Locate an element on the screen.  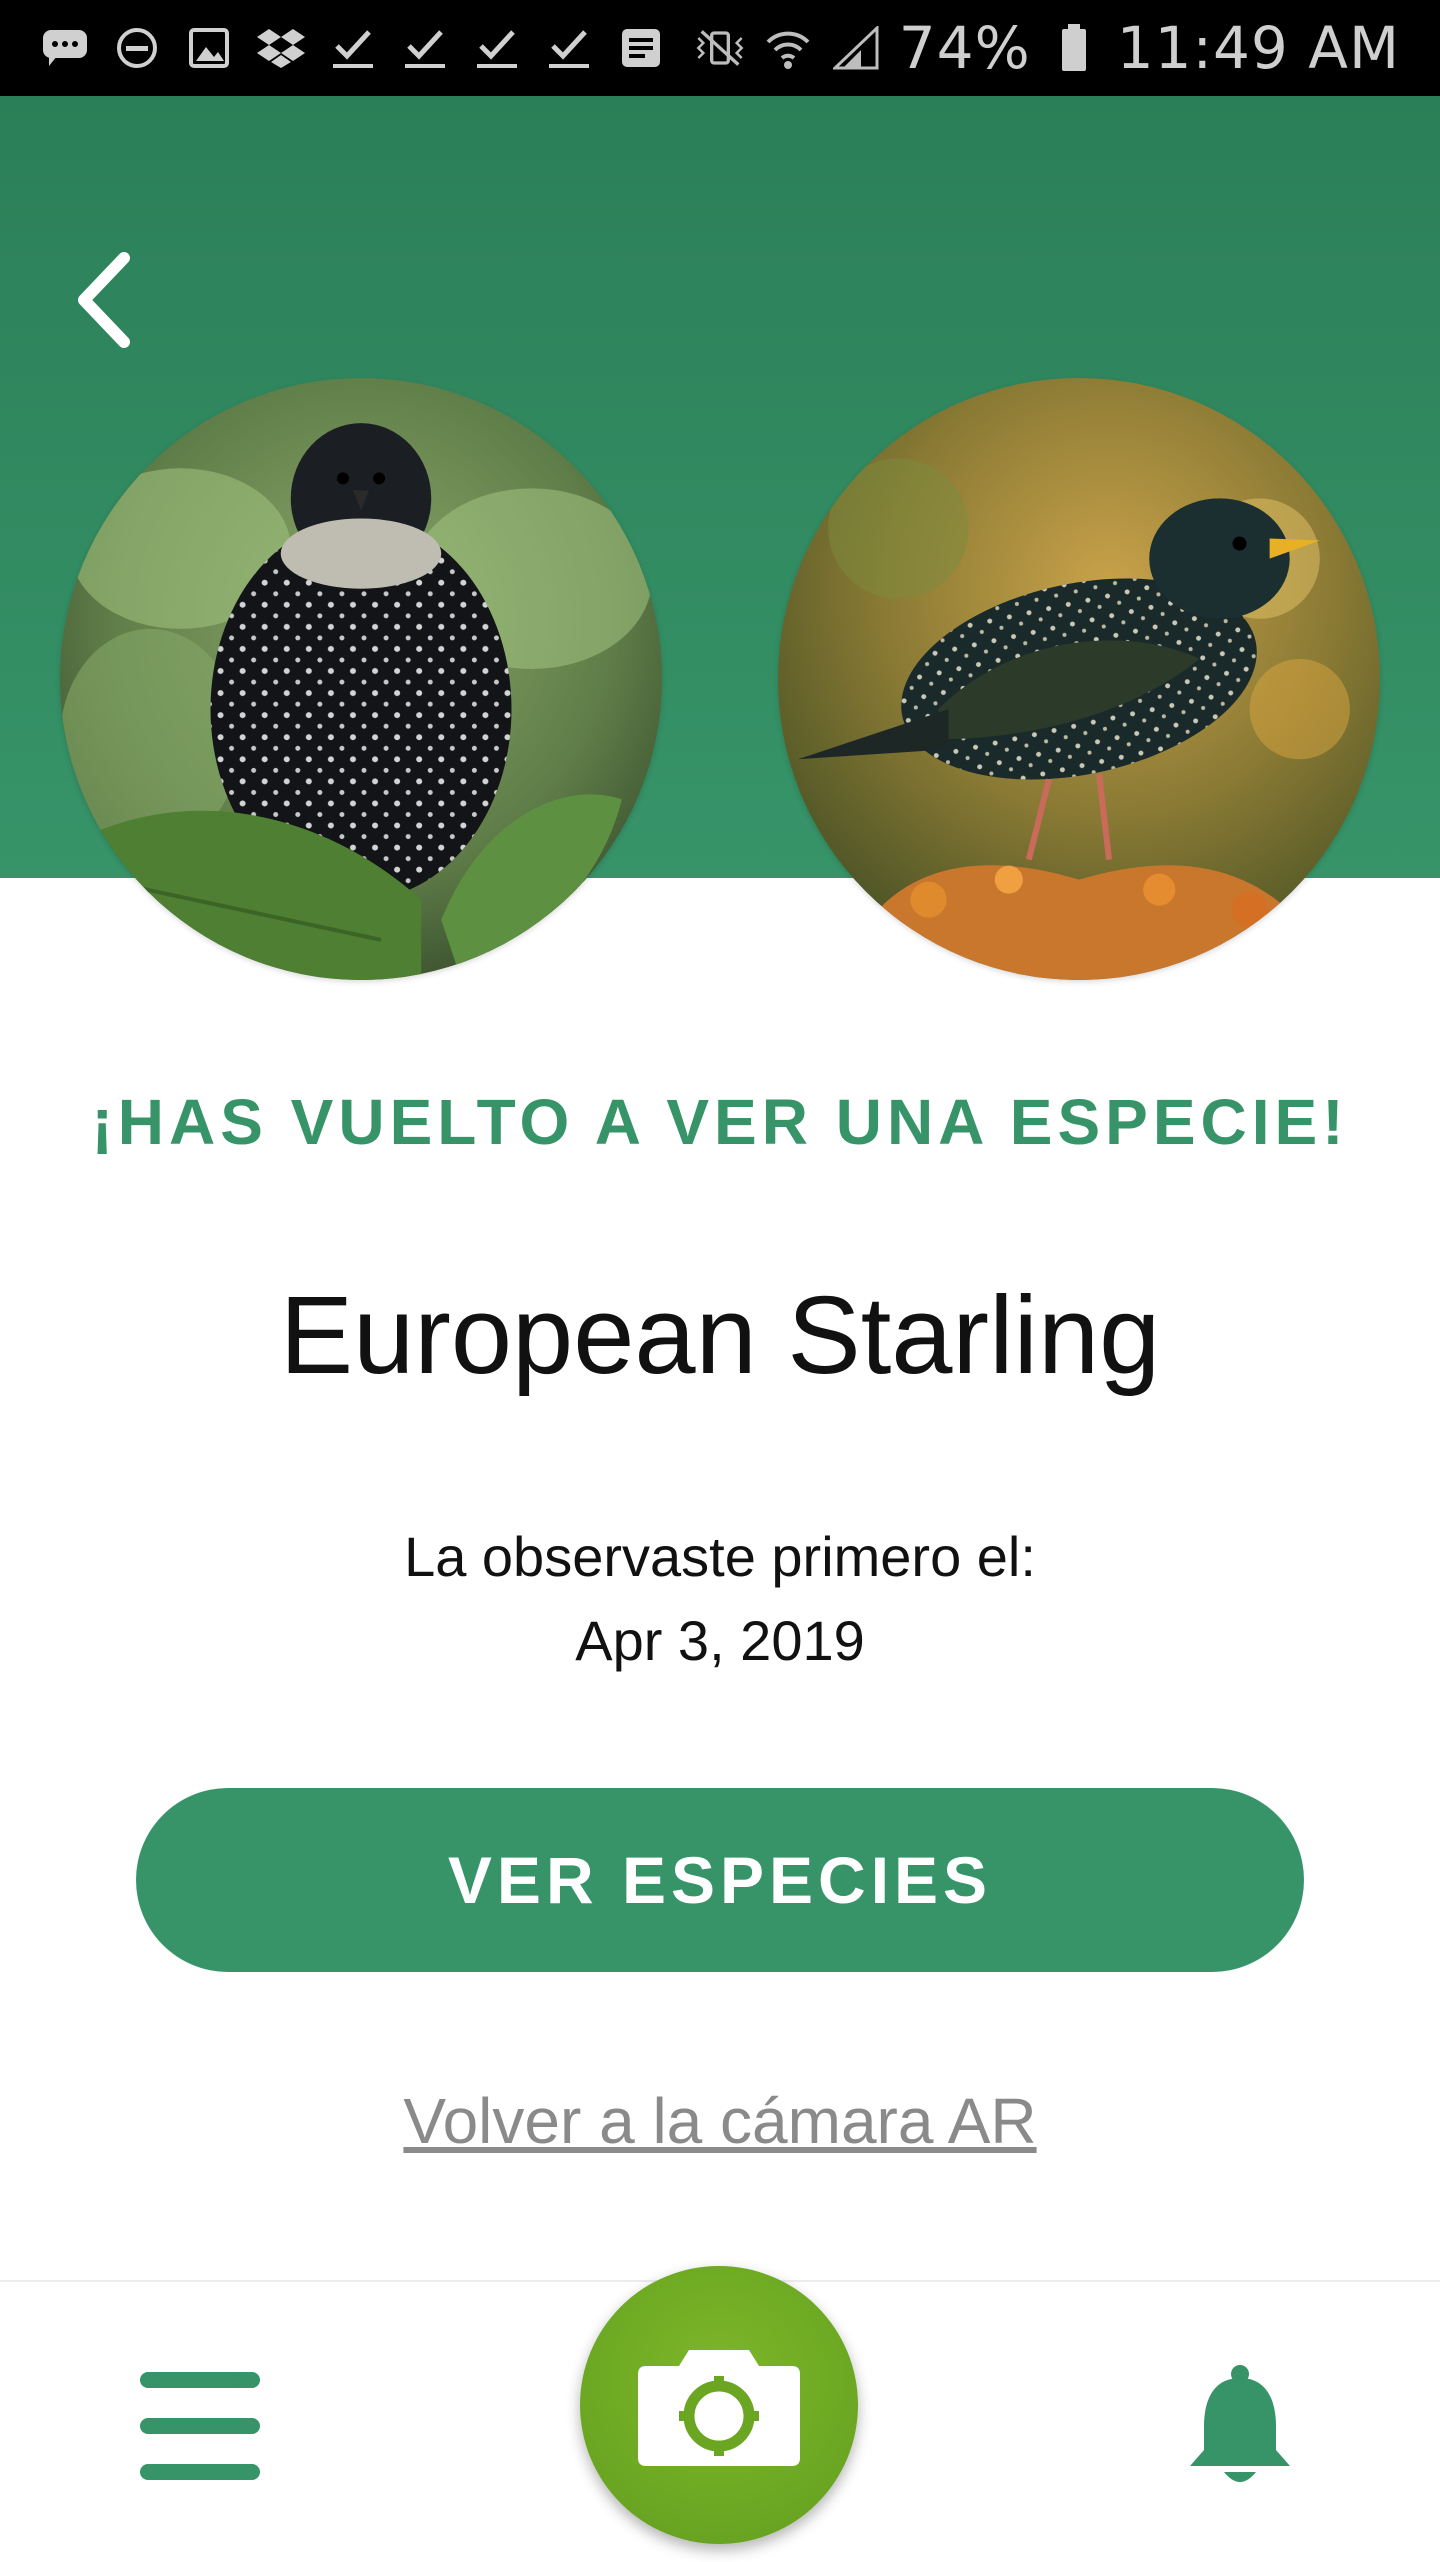
status-bar: 74% 11:49 AM is located at coordinates (720, 48).